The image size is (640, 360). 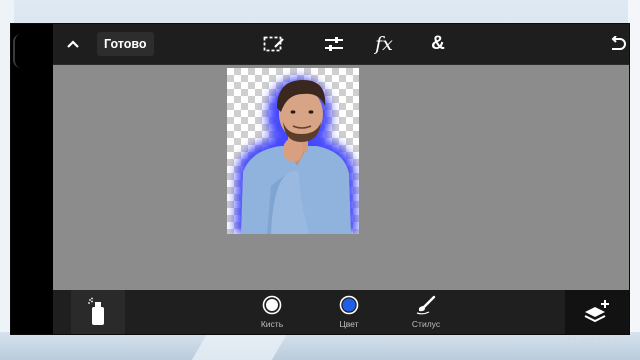 I want to click on color-tool-label: Цвет, so click(x=349, y=324).